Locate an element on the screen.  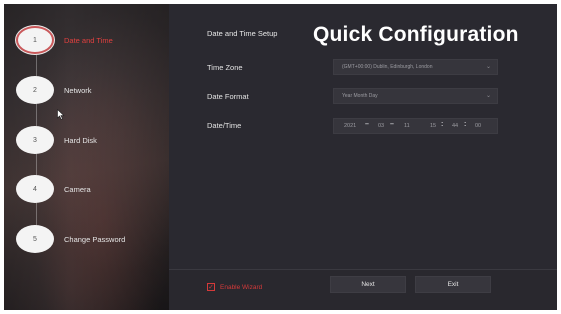
date-format-select: Year Month Day ⌄ is located at coordinates (415, 96).